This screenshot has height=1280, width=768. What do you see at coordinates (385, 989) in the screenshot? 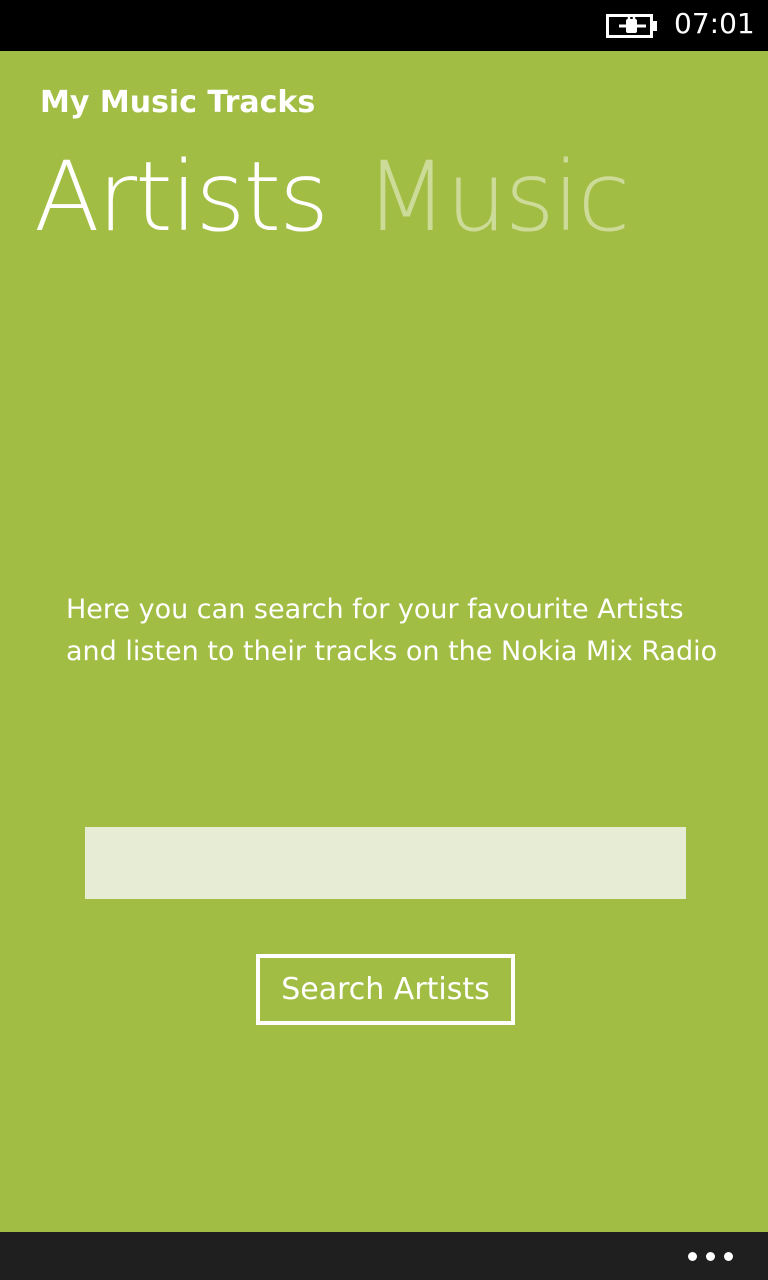
I see `search-artists-button: Search Artists` at bounding box center [385, 989].